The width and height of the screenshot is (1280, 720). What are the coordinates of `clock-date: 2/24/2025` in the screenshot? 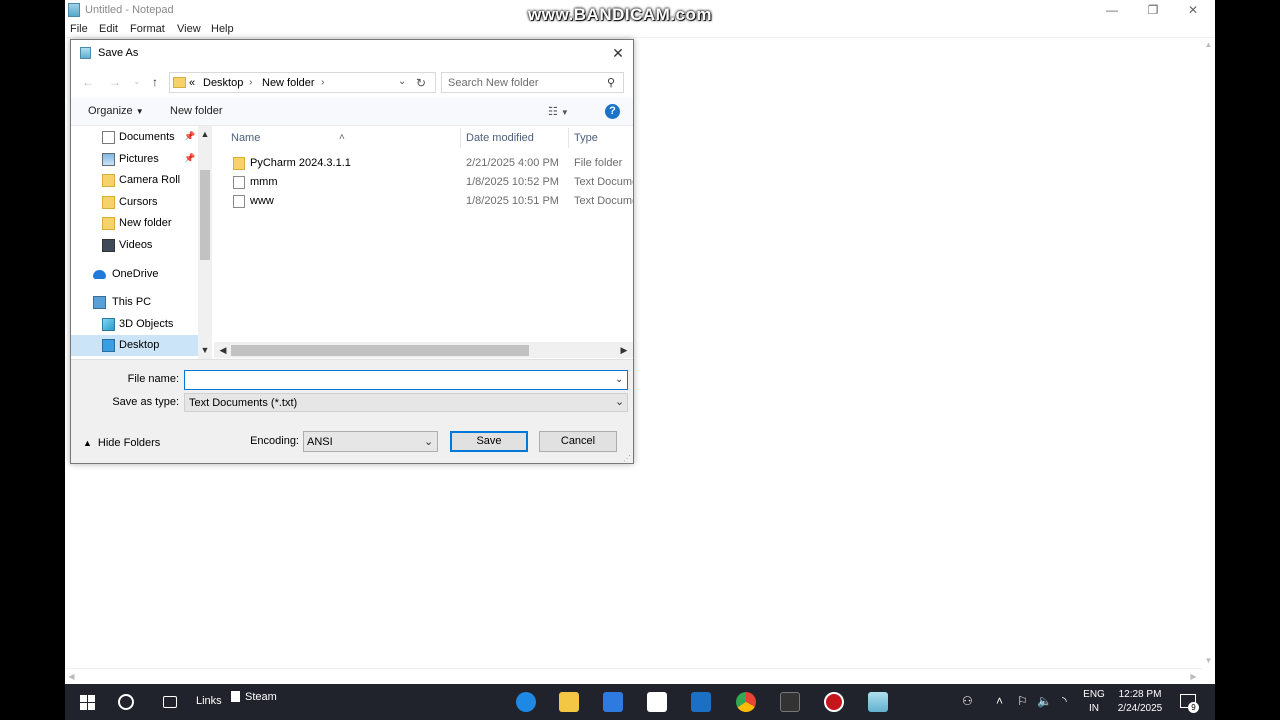 It's located at (1140, 708).